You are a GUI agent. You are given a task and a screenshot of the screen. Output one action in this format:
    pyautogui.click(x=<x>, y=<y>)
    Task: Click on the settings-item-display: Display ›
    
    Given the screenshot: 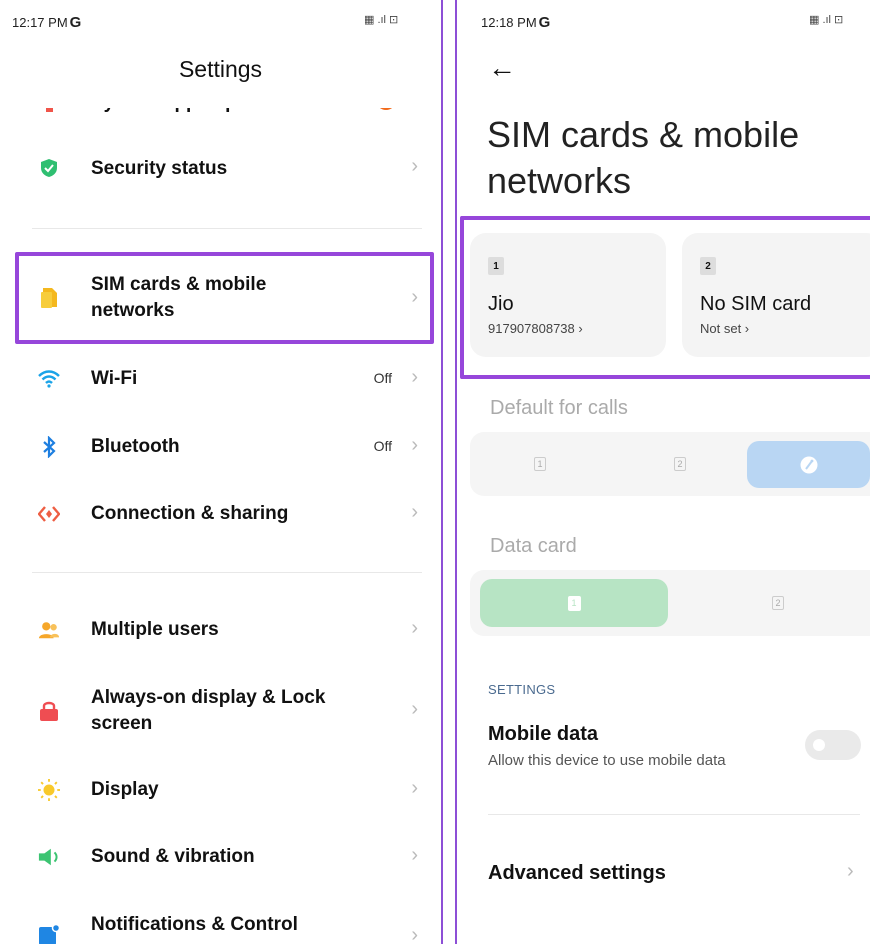 What is the action you would take?
    pyautogui.click(x=225, y=790)
    